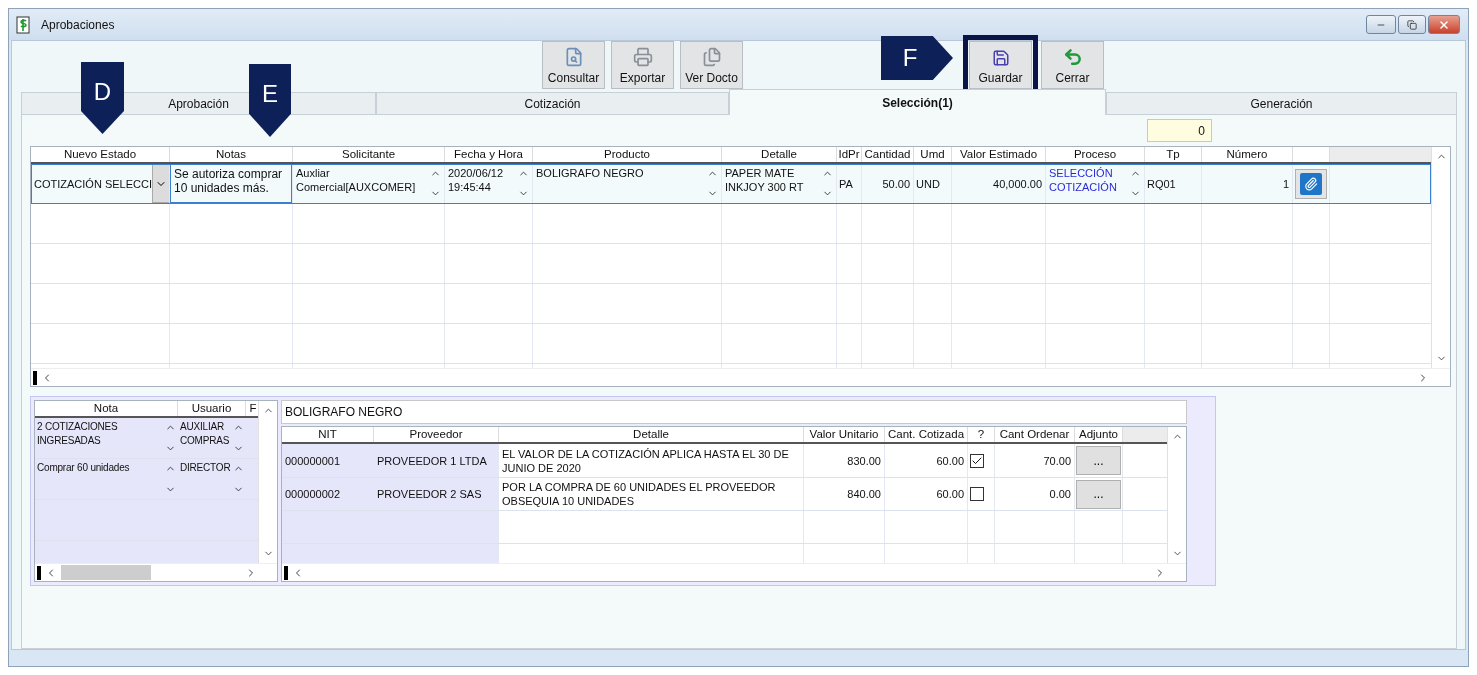  Describe the element at coordinates (78, 24) in the screenshot. I see `window-title: Aprobaciones` at that location.